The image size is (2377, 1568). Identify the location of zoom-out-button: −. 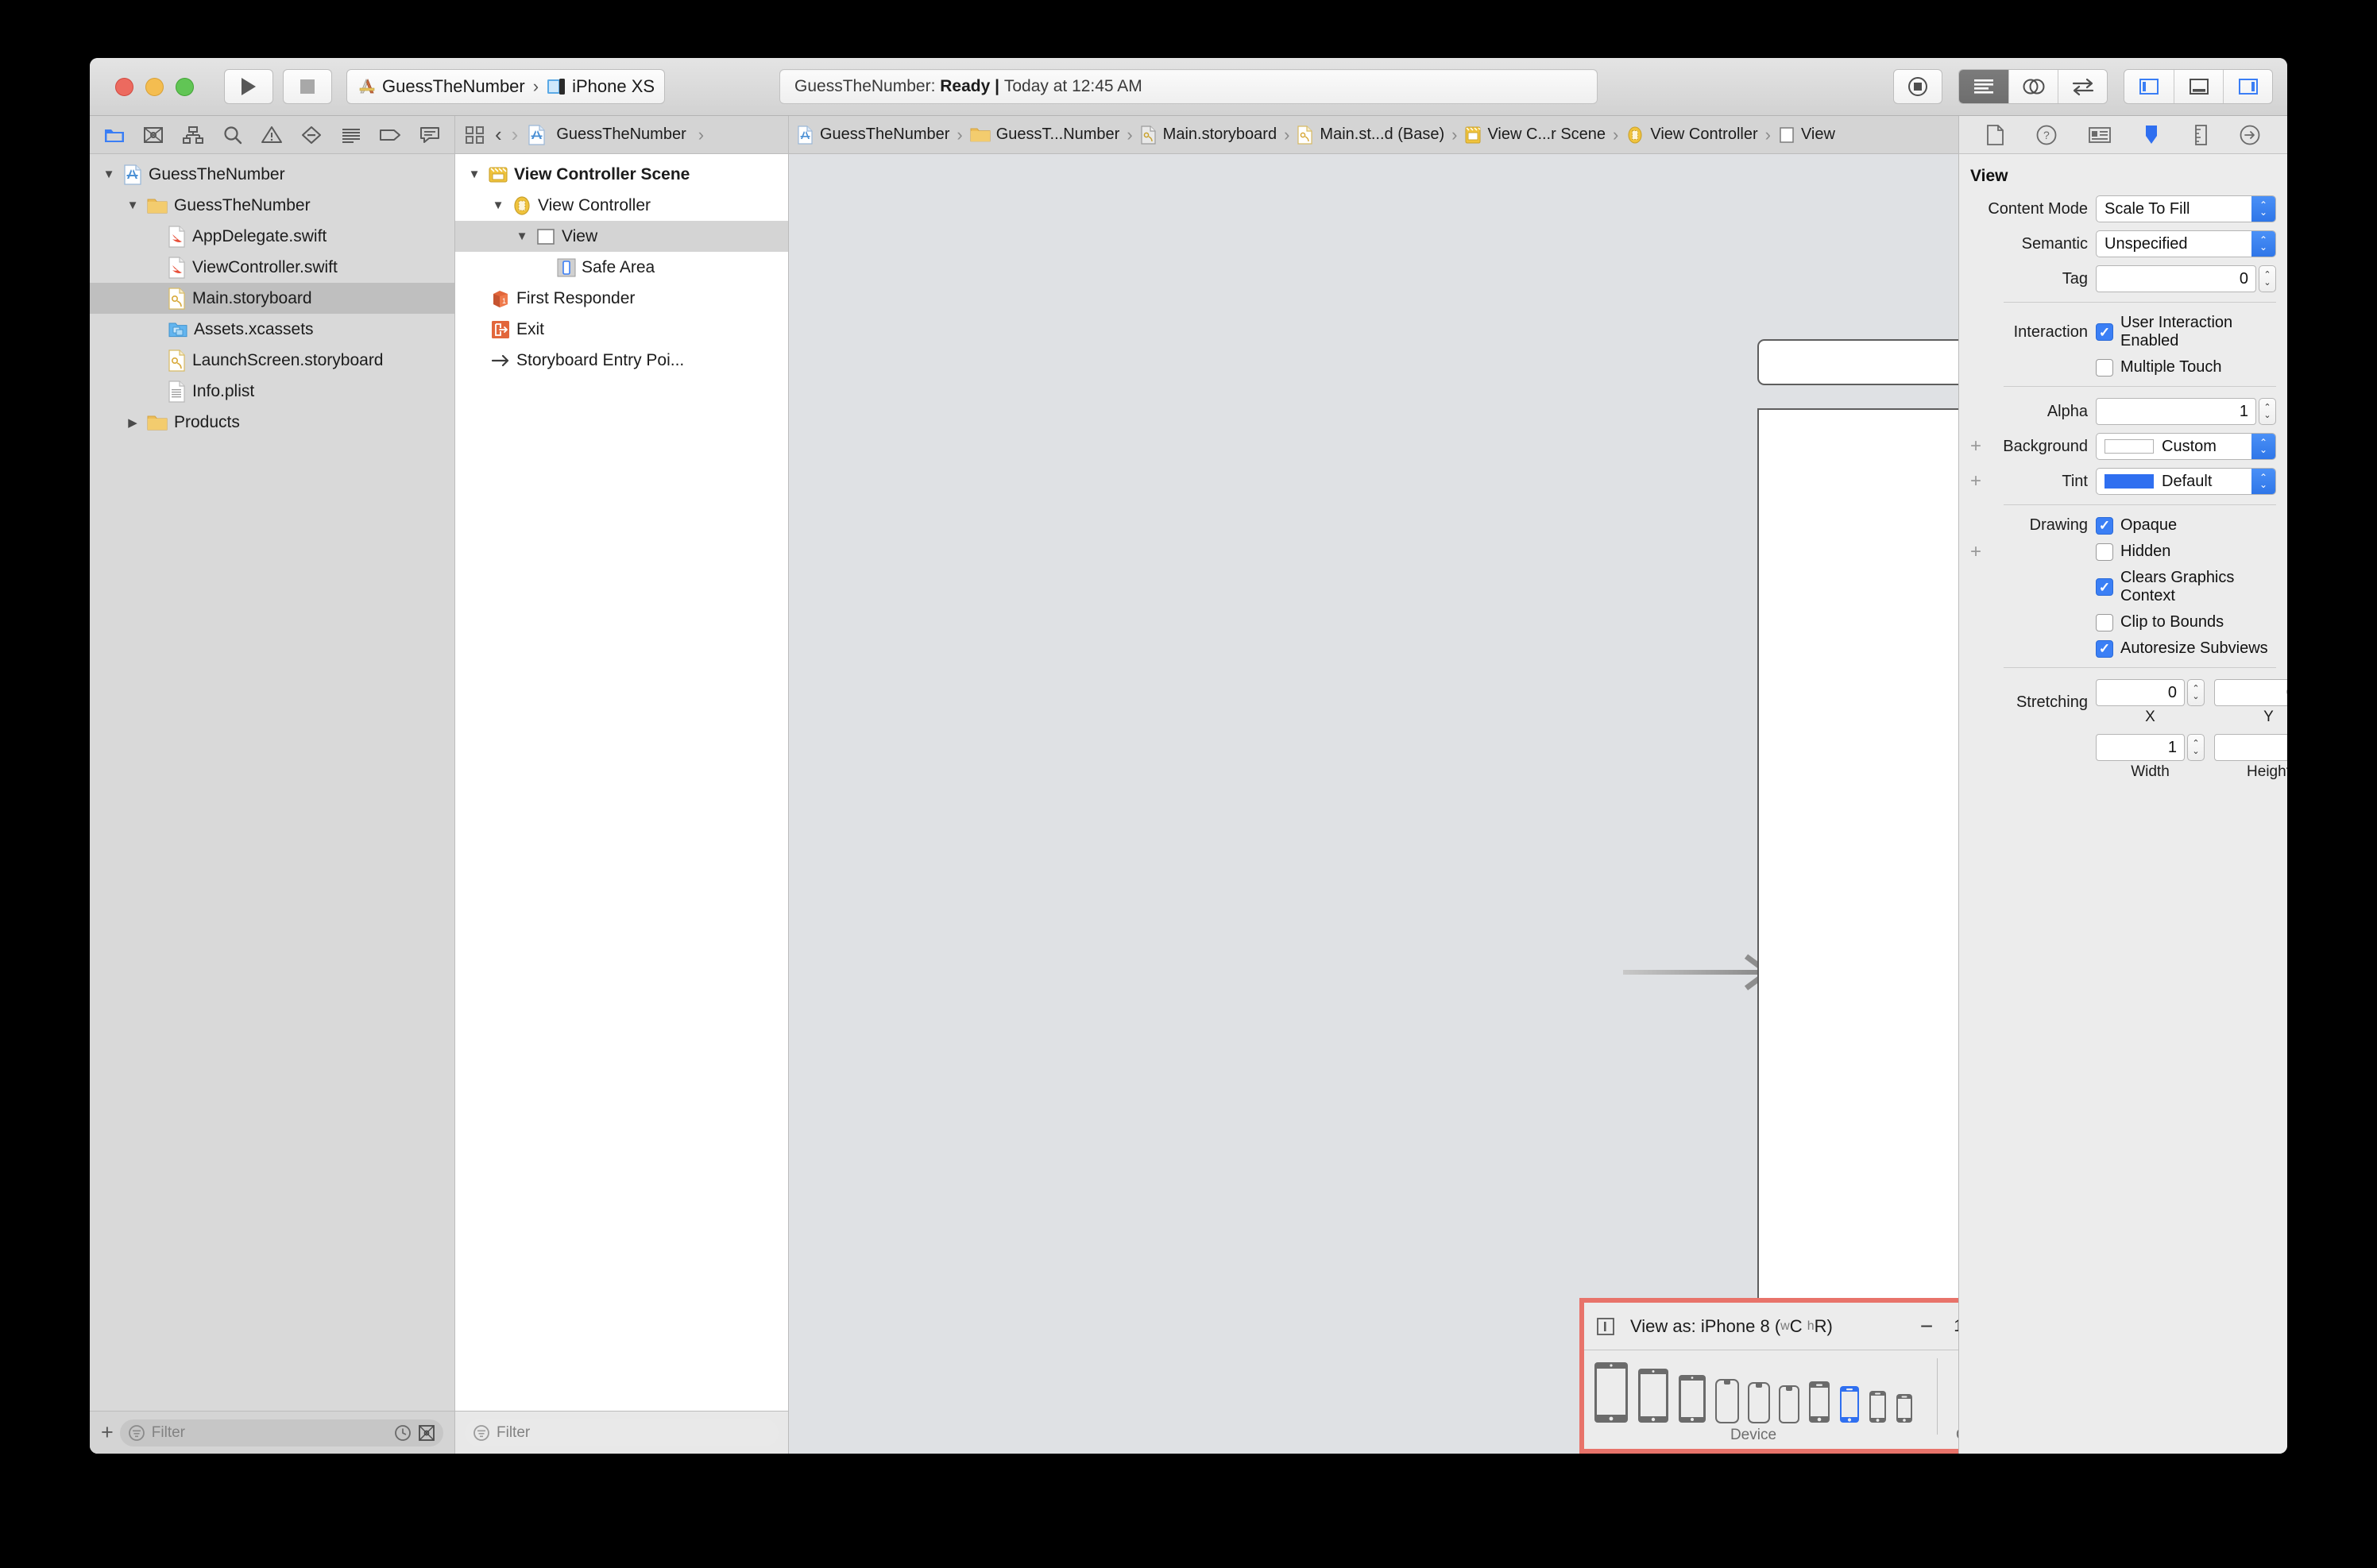
(1926, 1326).